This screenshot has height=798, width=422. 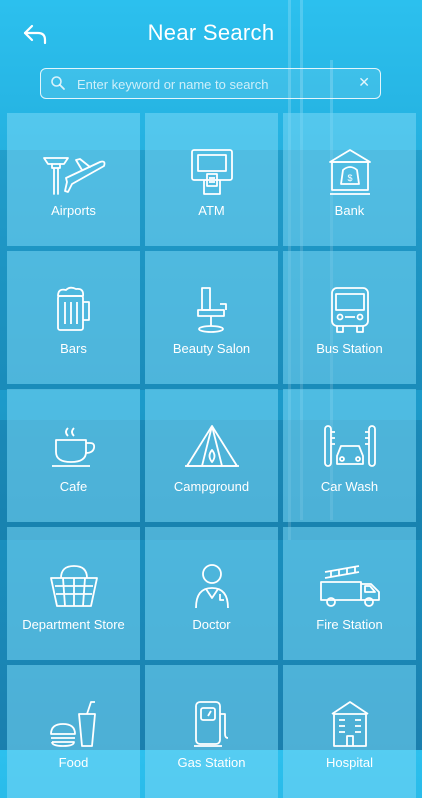 I want to click on category-label: Car Wash, so click(x=349, y=486).